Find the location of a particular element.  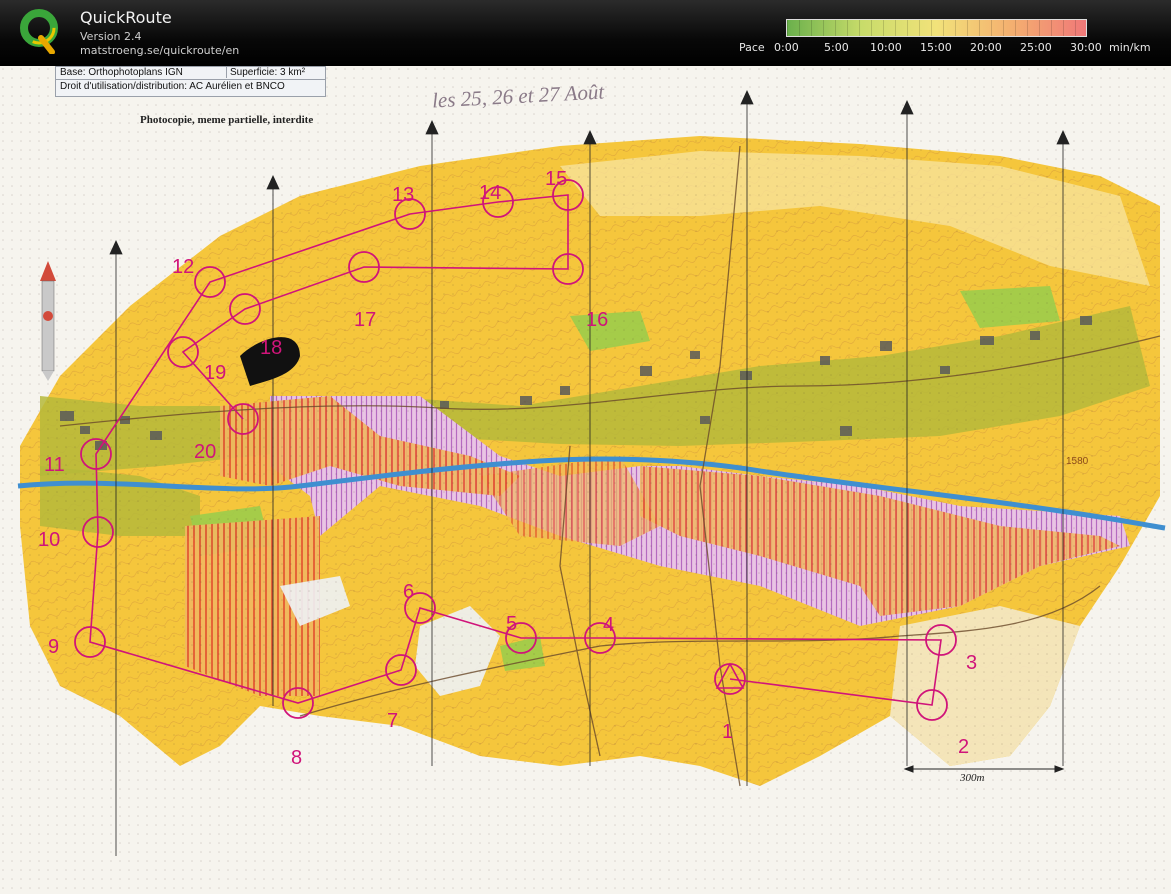

control-number: 5 is located at coordinates (511, 624).